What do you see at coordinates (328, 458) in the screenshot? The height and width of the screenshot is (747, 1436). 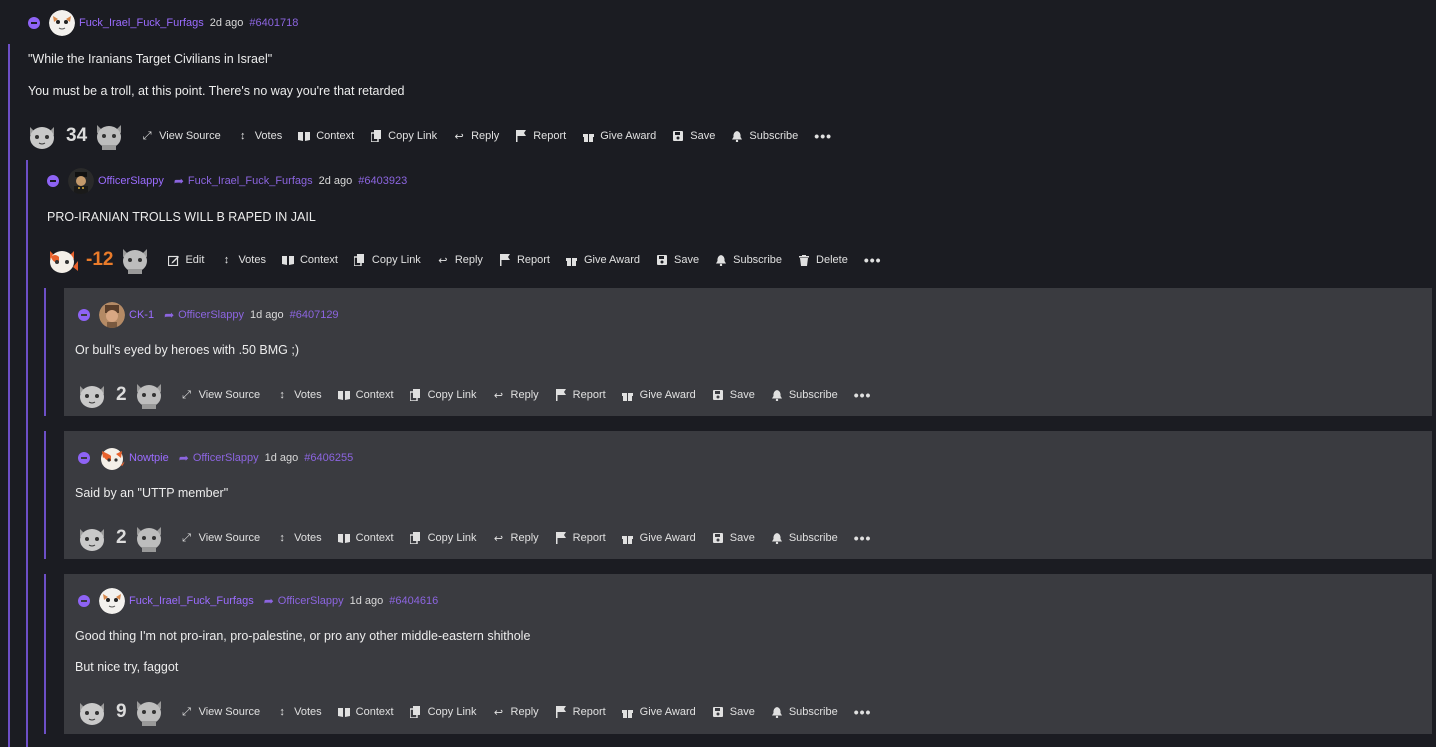 I see `comment-id-link: #6406255` at bounding box center [328, 458].